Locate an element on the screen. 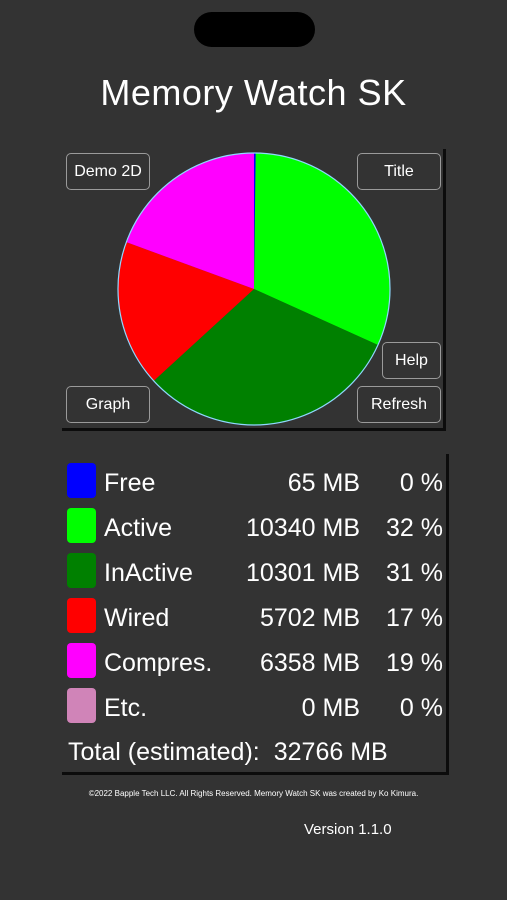 The height and width of the screenshot is (900, 507). compressed-mb-value: 6358 MB is located at coordinates (309, 663).